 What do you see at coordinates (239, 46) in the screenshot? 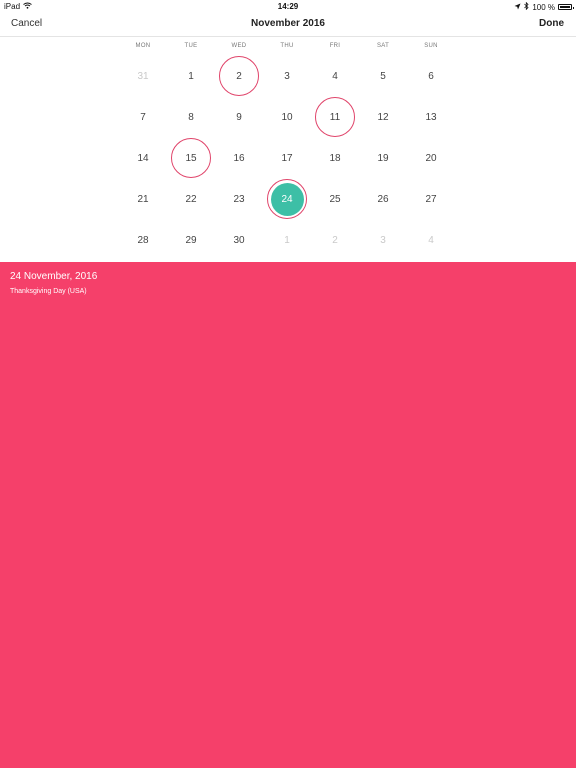
I see `weekday-label: WED` at bounding box center [239, 46].